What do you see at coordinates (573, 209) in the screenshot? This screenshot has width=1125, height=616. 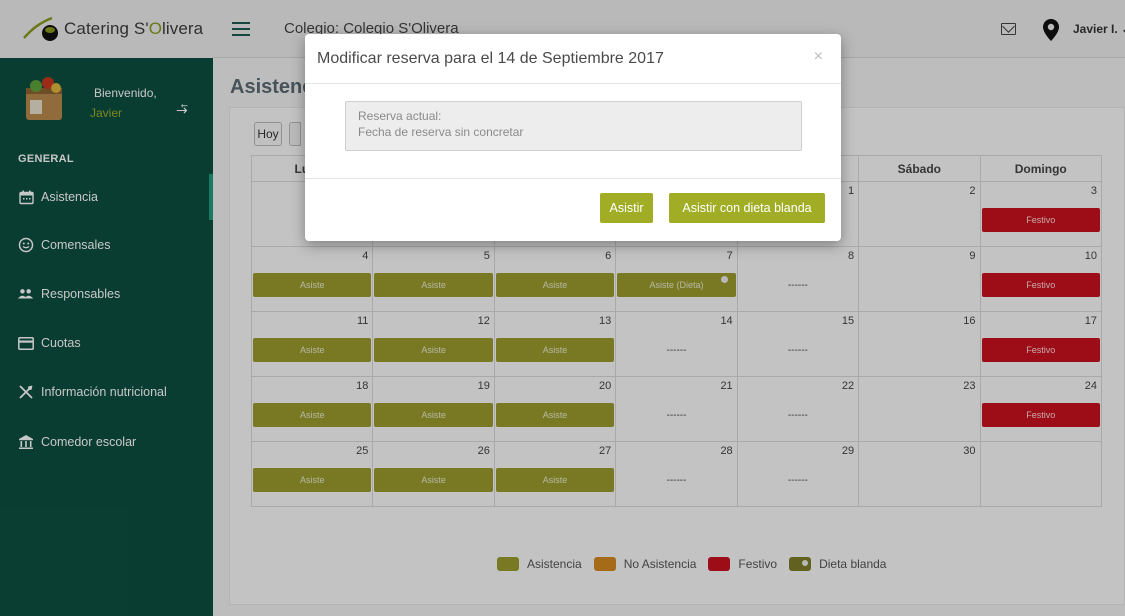 I see `modal-footer: Asistir Asistir con dieta blanda` at bounding box center [573, 209].